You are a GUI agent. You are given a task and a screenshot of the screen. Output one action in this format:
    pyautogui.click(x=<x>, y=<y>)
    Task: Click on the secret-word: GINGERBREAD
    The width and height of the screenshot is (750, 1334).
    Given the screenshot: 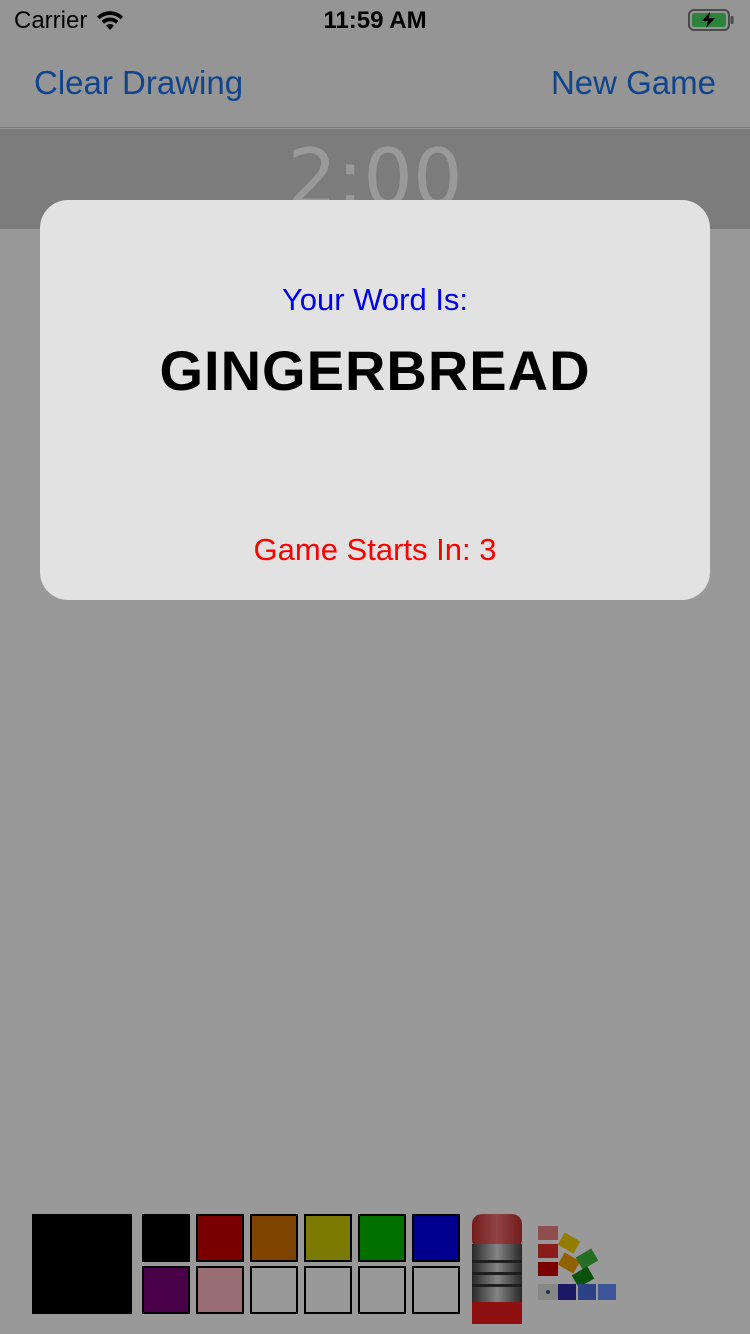 What is the action you would take?
    pyautogui.click(x=375, y=370)
    